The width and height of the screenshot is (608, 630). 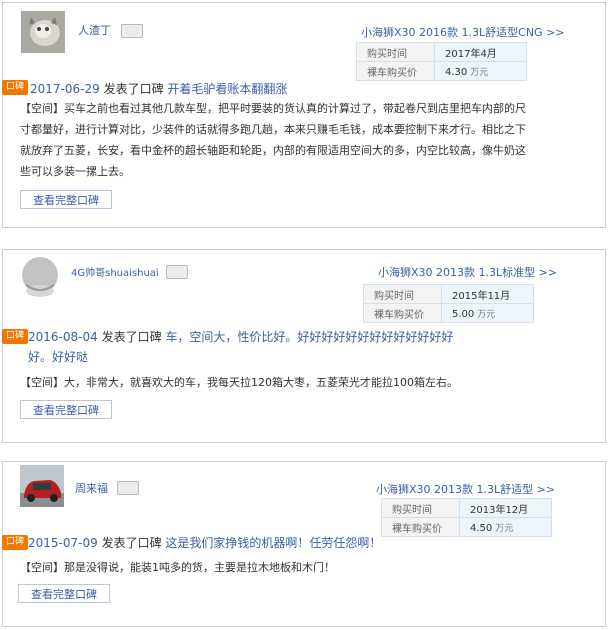 I want to click on review-body: 【空间】那是没得说，能装1吨多的货，主要是拉木地板和木门！, so click(x=305, y=567).